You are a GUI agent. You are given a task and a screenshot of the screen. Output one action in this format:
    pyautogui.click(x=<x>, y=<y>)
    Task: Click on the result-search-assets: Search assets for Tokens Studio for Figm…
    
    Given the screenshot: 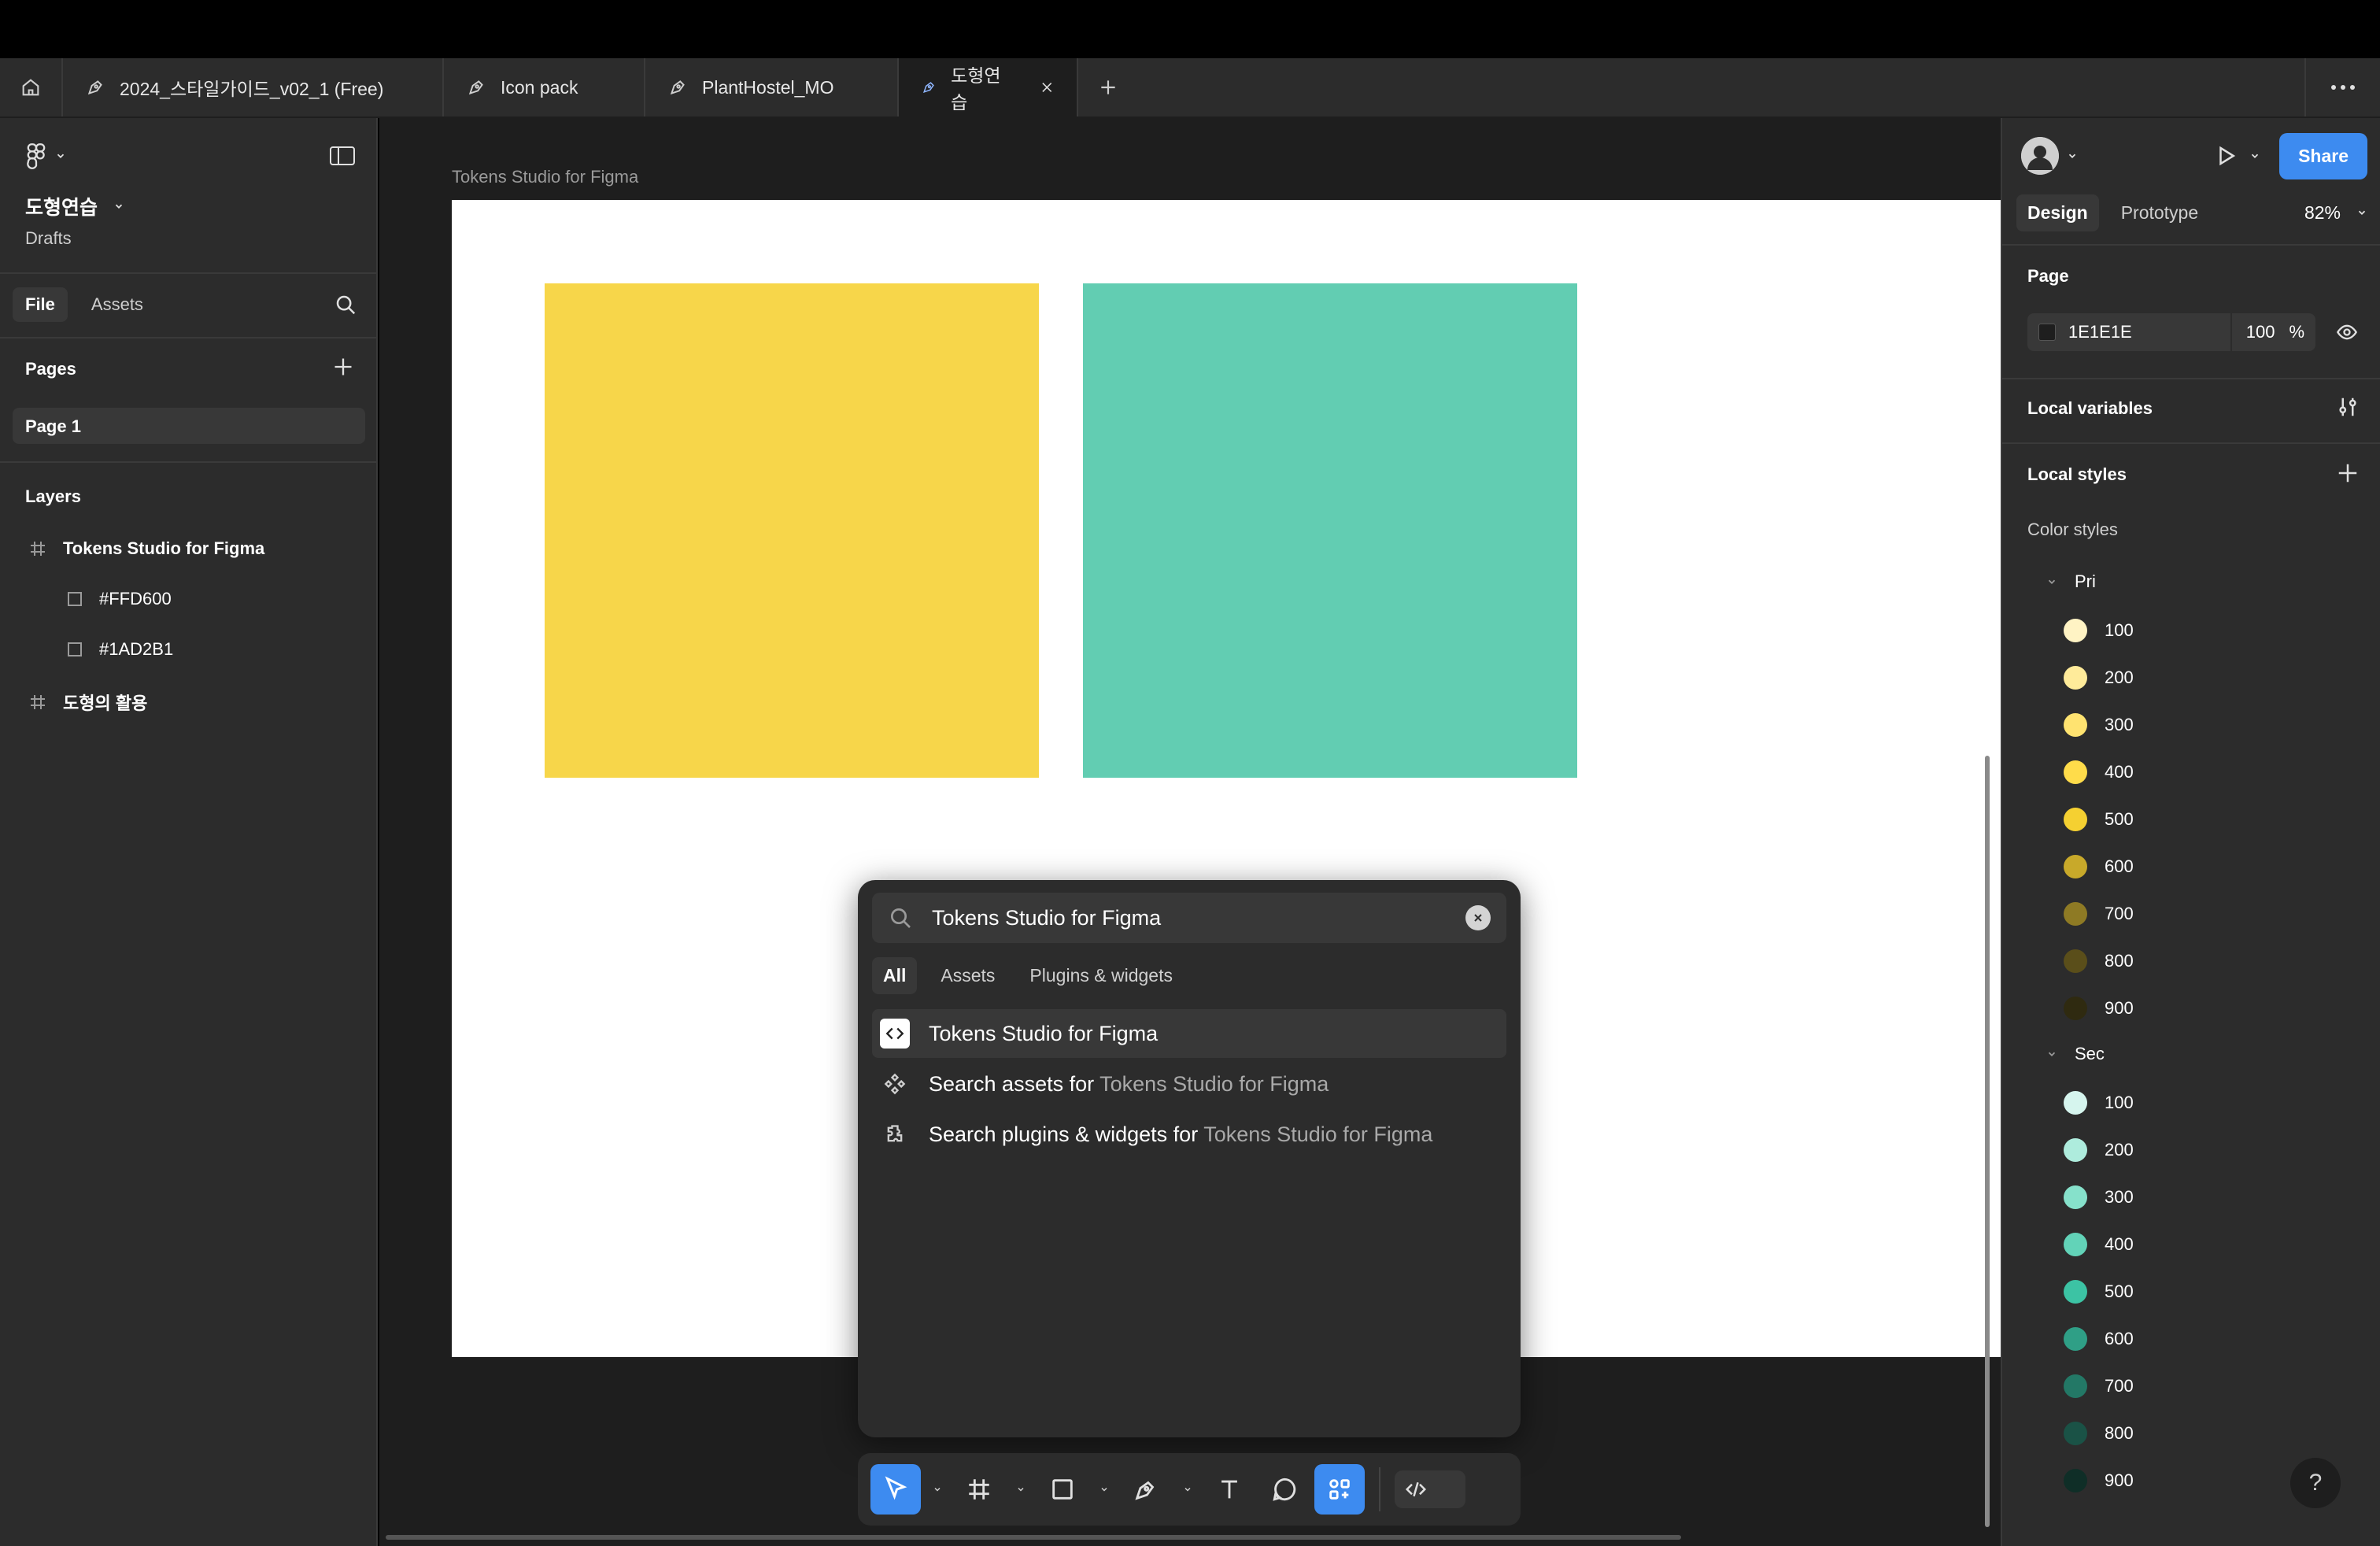 What is the action you would take?
    pyautogui.click(x=1189, y=1084)
    